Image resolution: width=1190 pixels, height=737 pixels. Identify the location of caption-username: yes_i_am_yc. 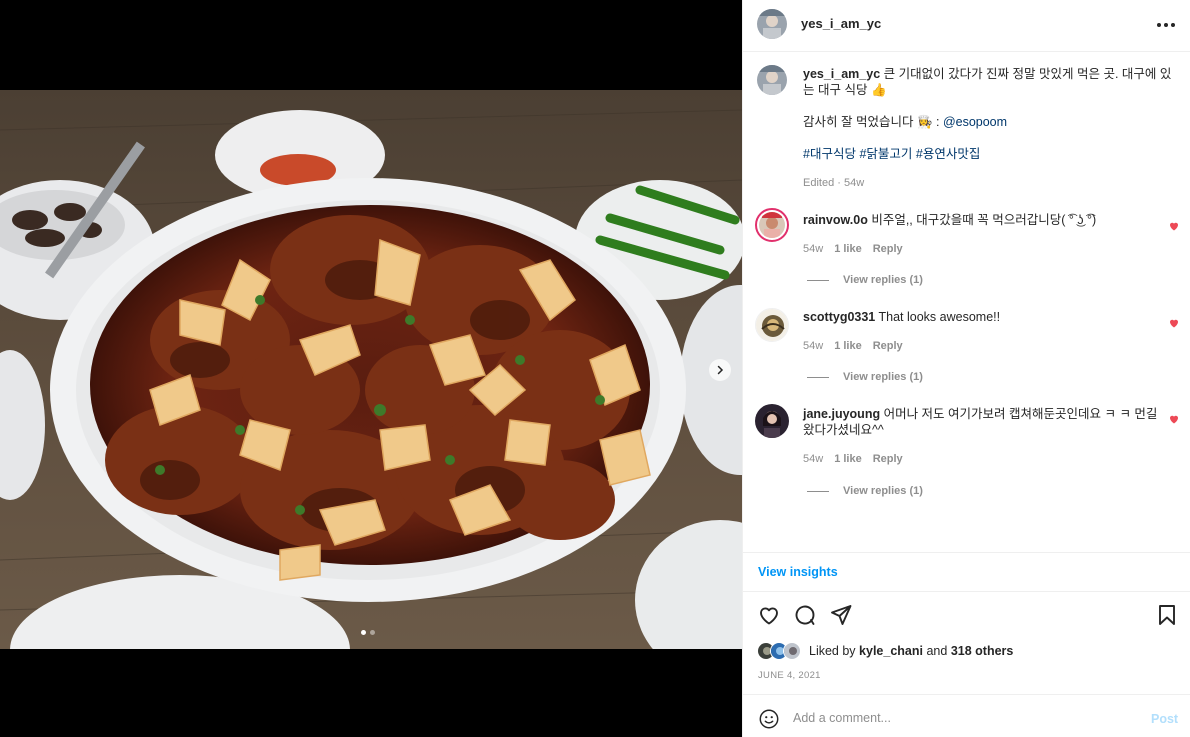
(841, 74).